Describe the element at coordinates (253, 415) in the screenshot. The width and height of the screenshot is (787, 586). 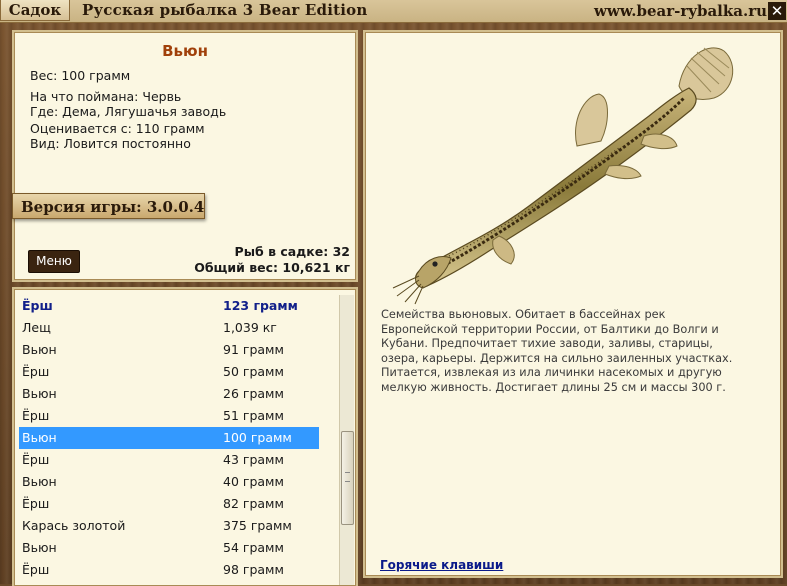
I see `catch-fish-weight: 51 грамм` at that location.